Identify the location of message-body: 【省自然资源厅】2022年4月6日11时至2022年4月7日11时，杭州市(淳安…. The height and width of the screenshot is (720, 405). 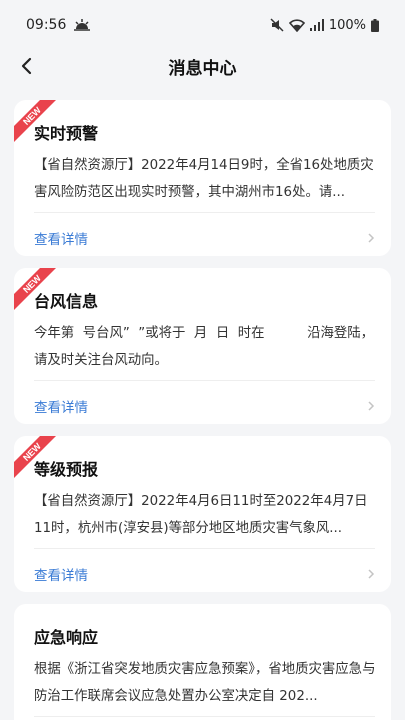
(201, 515).